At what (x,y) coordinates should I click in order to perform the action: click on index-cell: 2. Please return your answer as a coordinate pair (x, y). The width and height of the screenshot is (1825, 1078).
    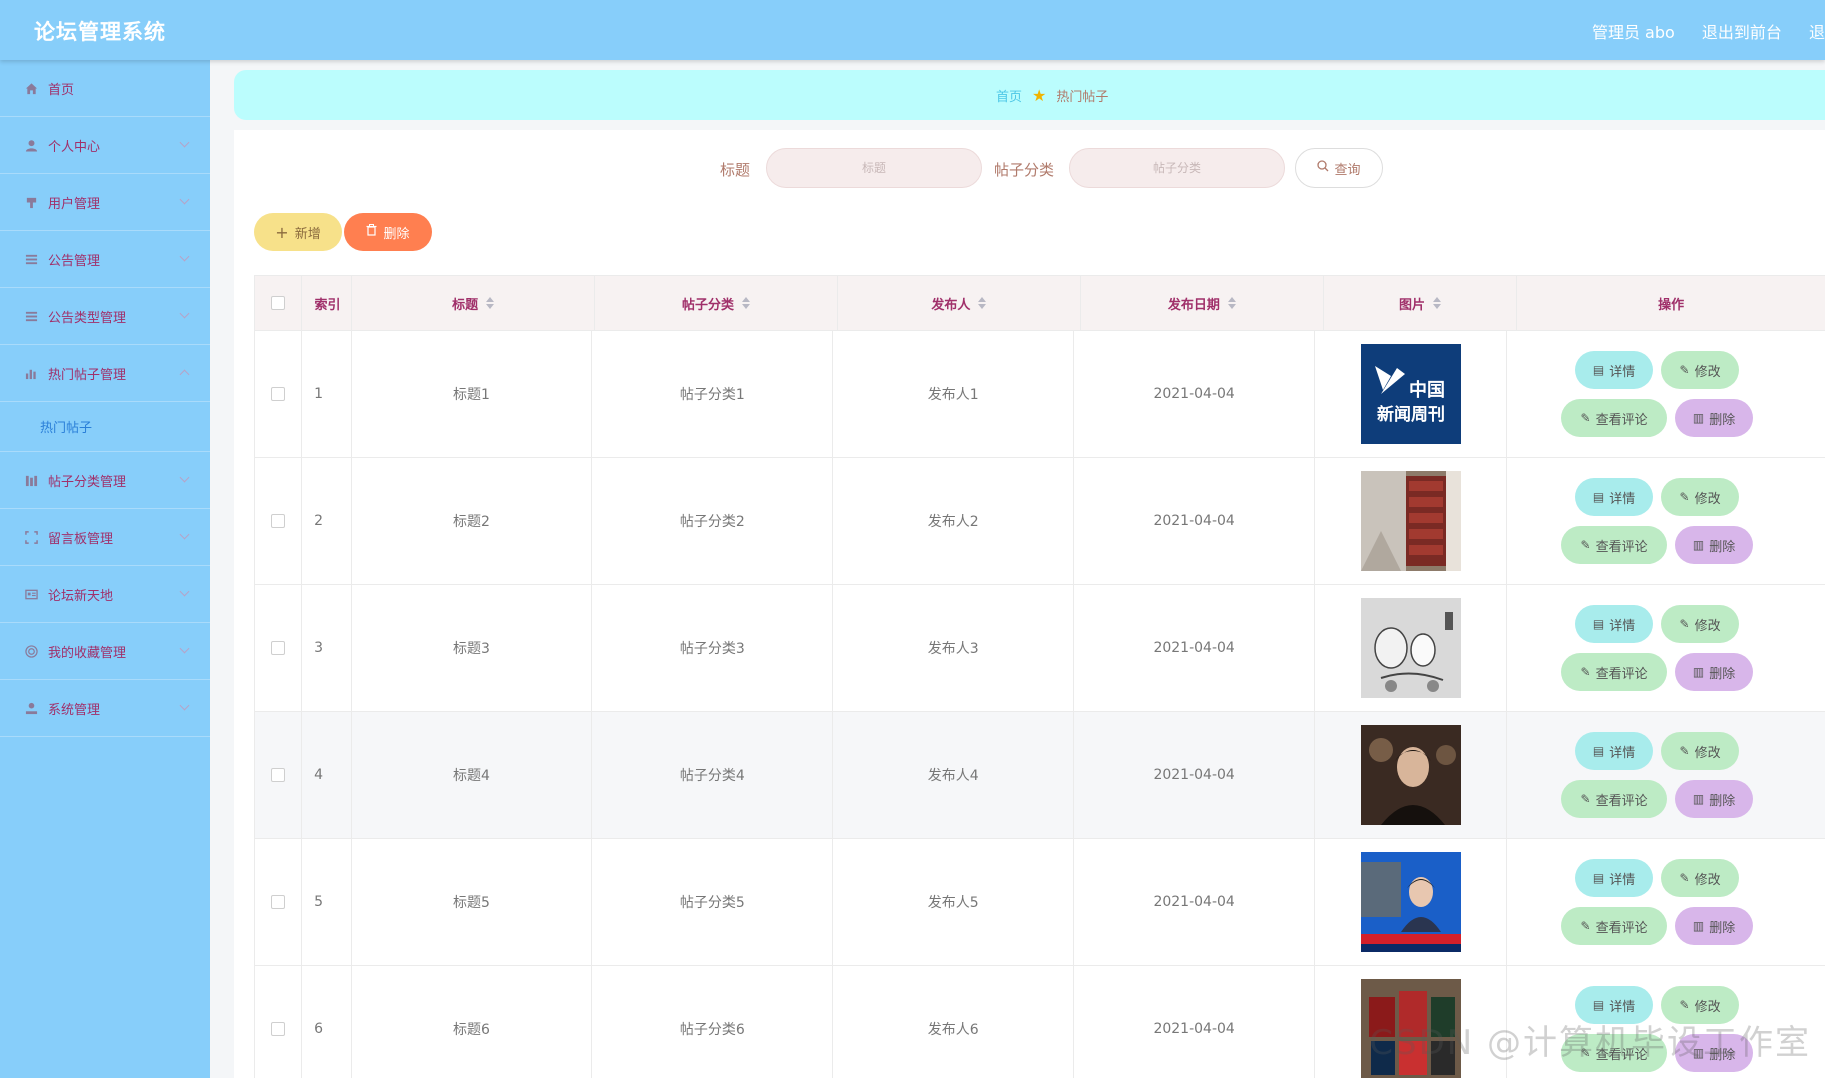
    Looking at the image, I should click on (327, 521).